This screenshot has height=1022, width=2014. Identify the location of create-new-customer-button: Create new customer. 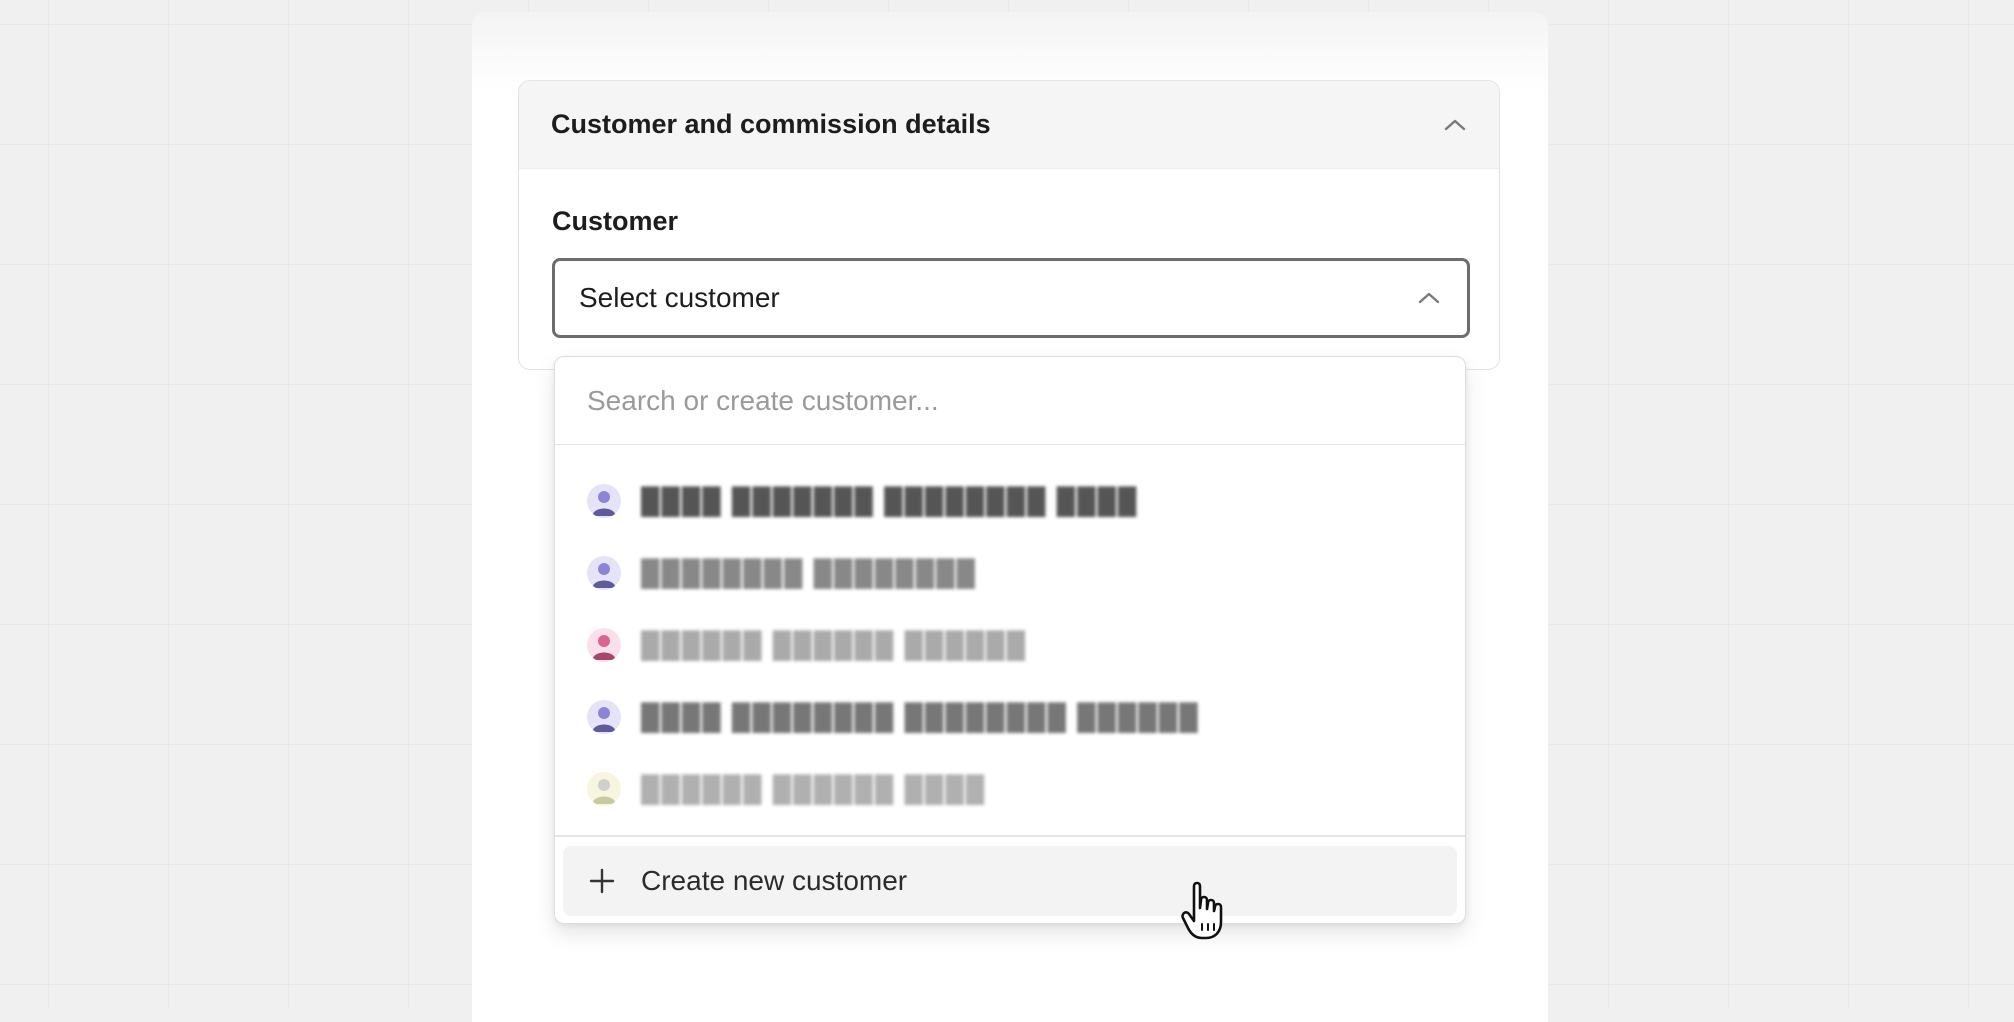
(1010, 881).